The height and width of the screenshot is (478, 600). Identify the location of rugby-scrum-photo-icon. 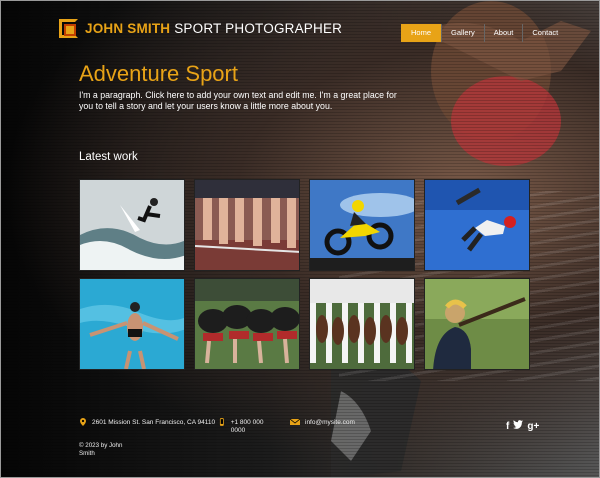
(247, 324).